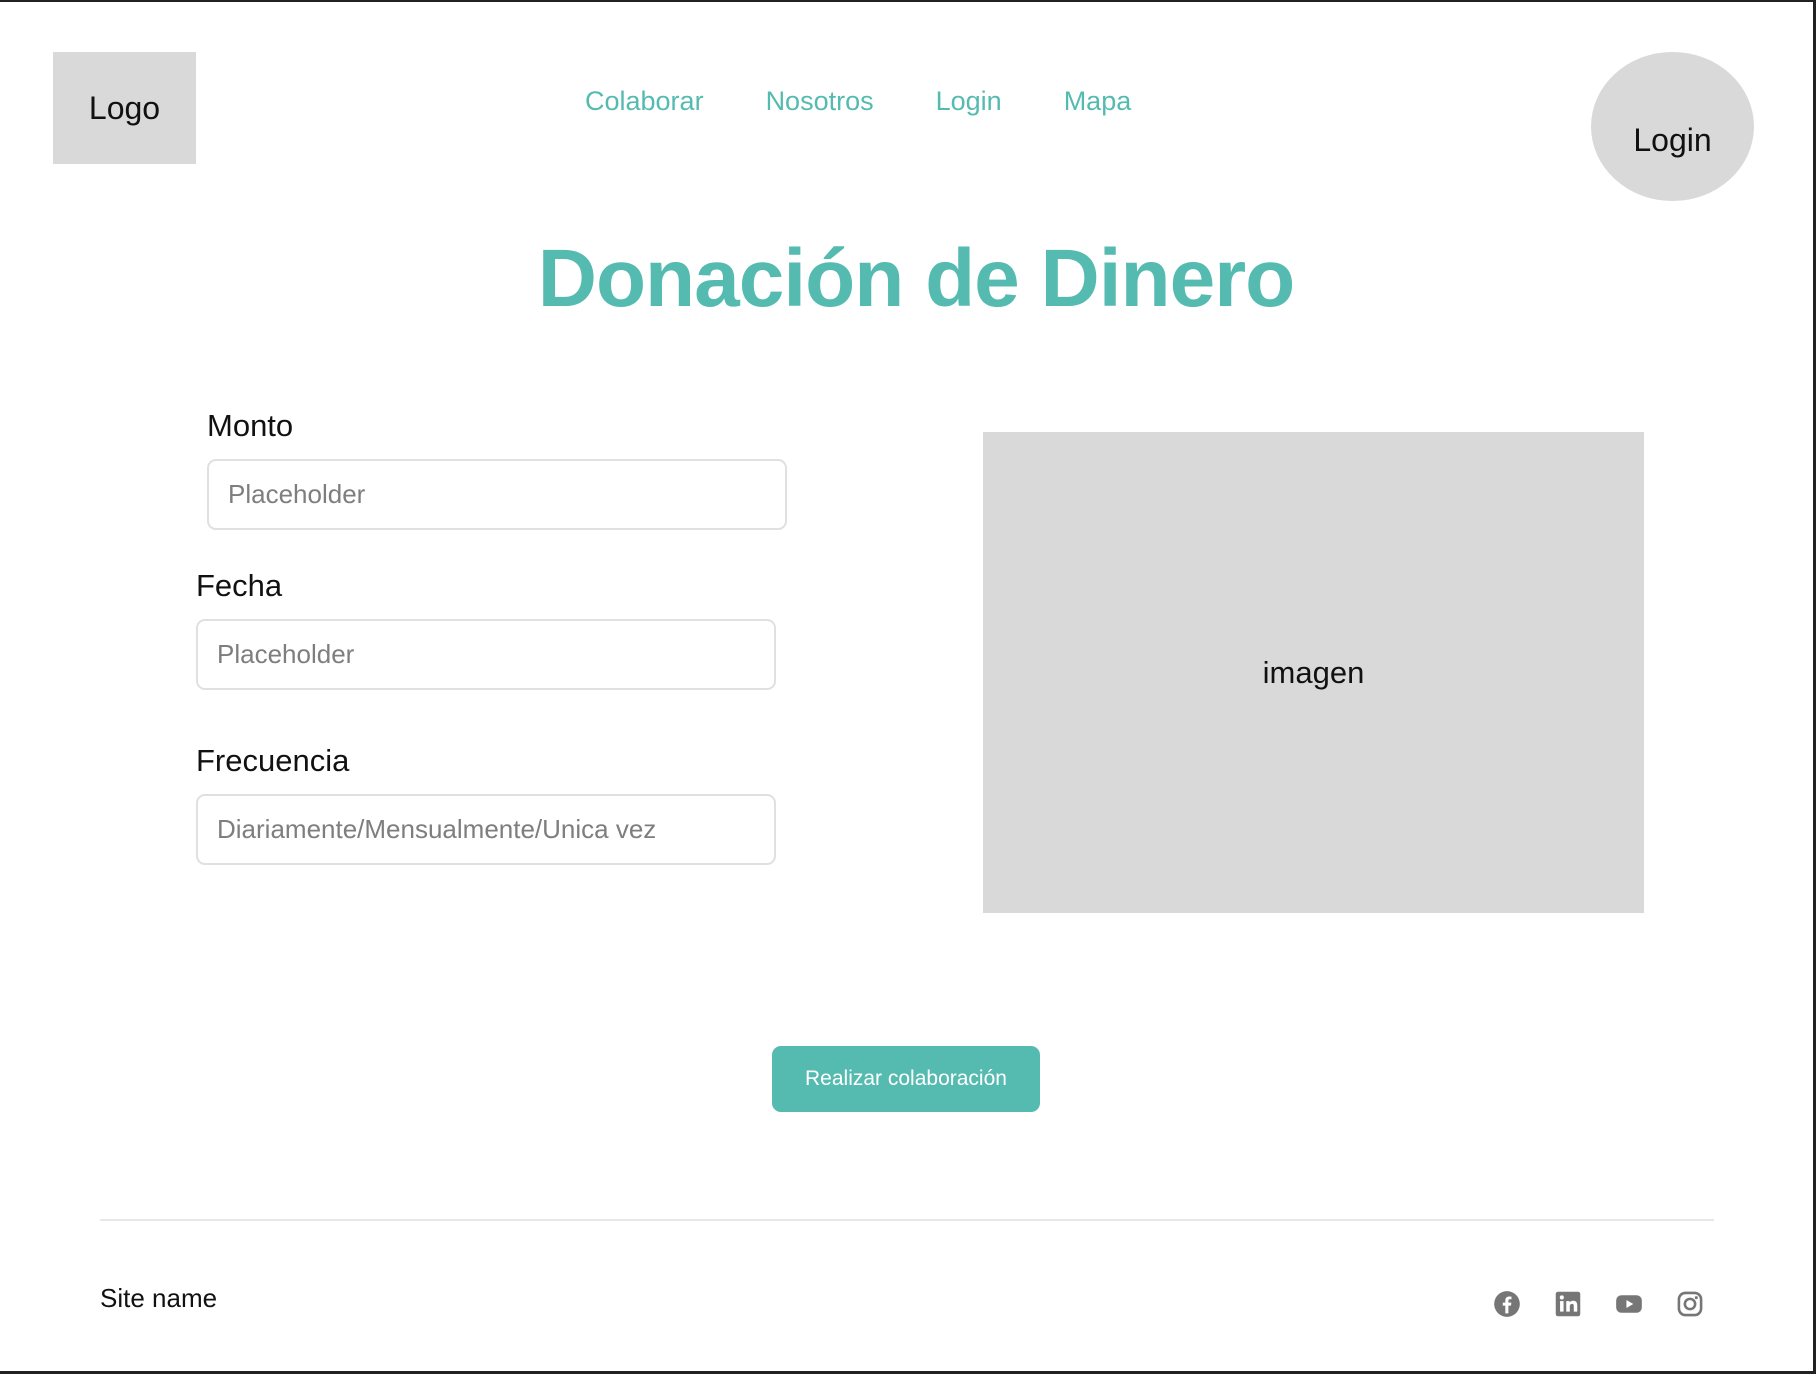 The height and width of the screenshot is (1374, 1816). Describe the element at coordinates (497, 494) in the screenshot. I see `monto-input` at that location.